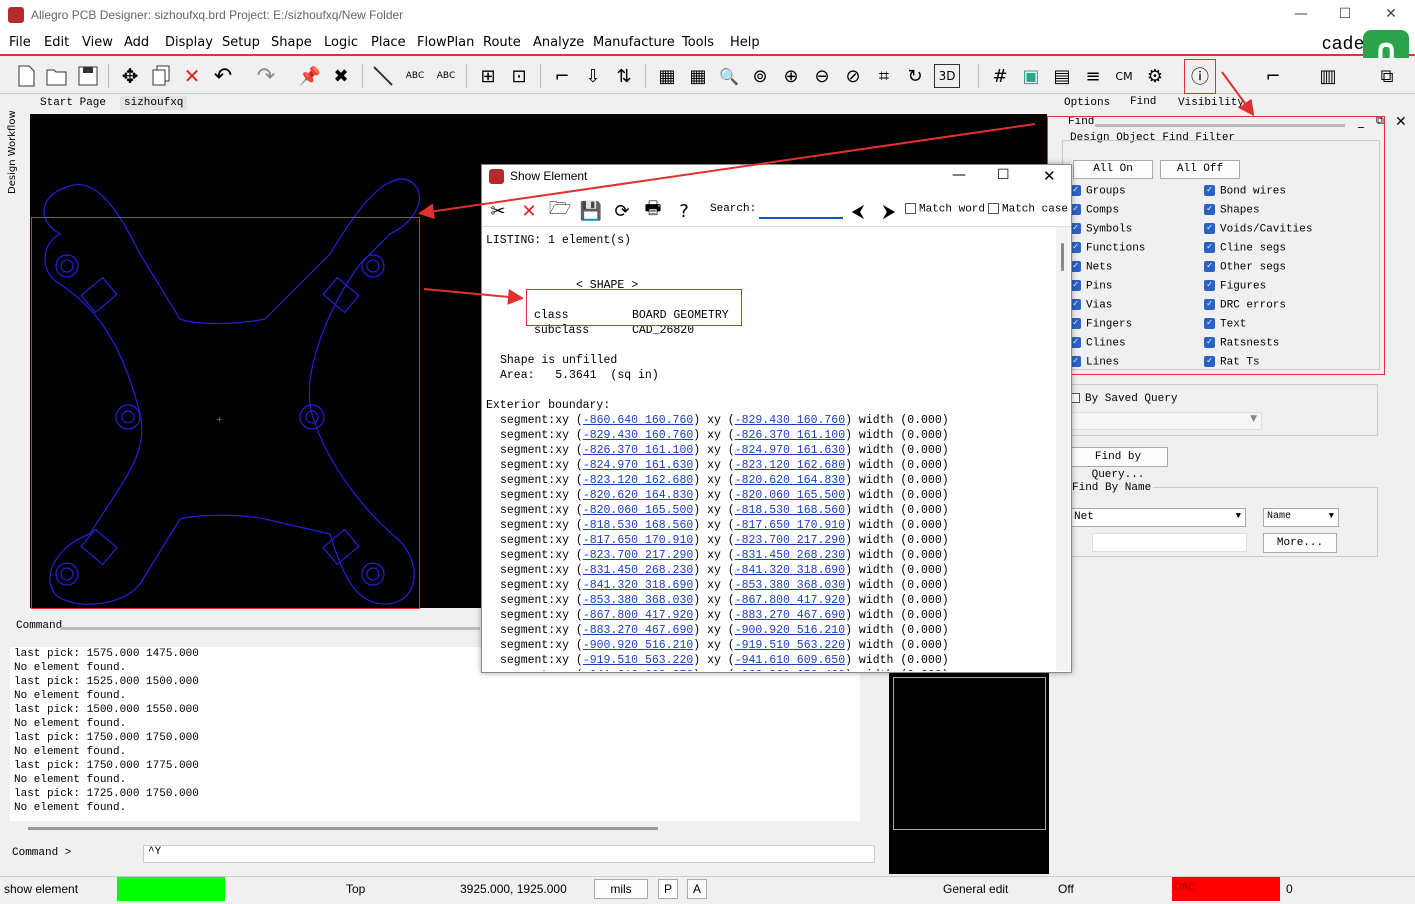 Image resolution: width=1415 pixels, height=904 pixels. Describe the element at coordinates (727, 171) in the screenshot. I see `arrow-to-board` at that location.